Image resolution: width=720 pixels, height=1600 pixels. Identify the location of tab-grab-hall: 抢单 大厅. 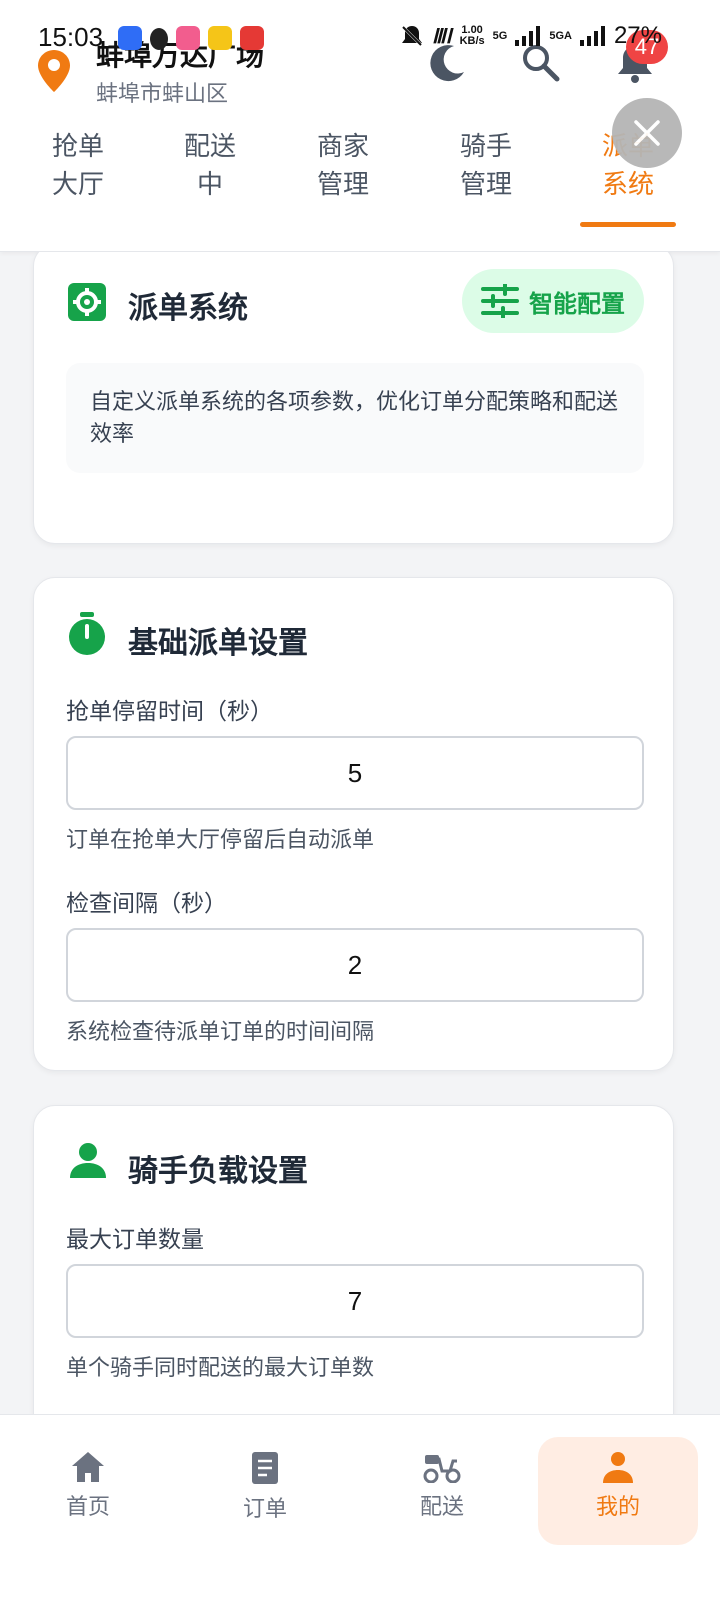
(78, 166).